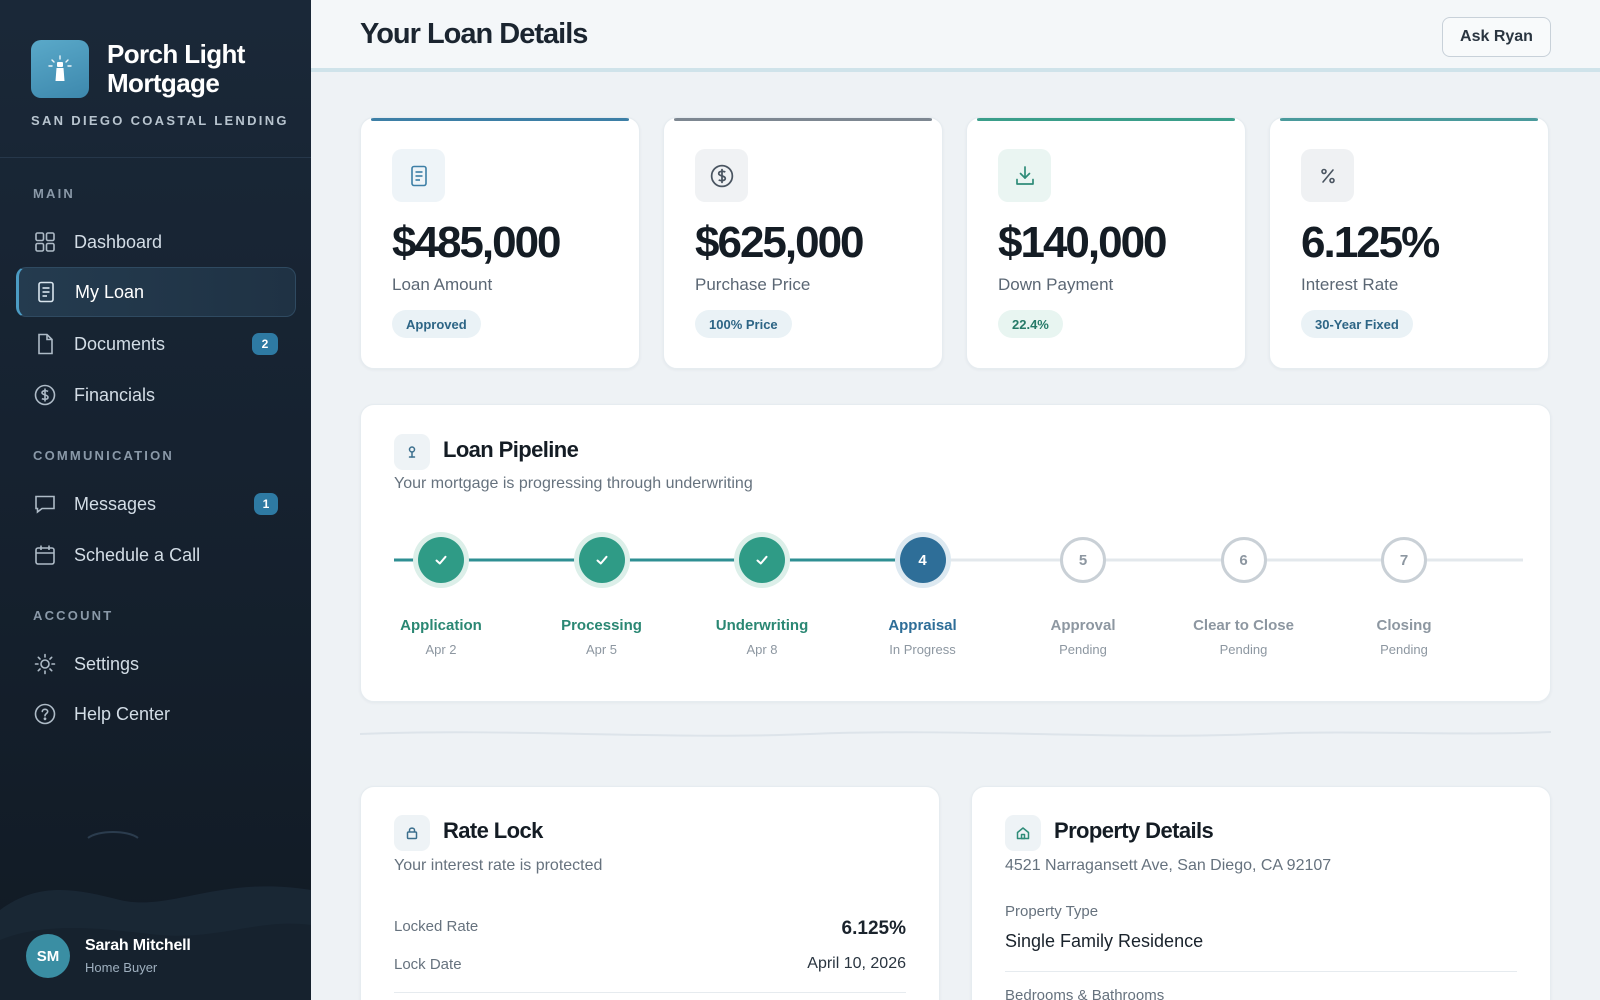  Describe the element at coordinates (115, 394) in the screenshot. I see `sidebar-item-label: Financials` at that location.